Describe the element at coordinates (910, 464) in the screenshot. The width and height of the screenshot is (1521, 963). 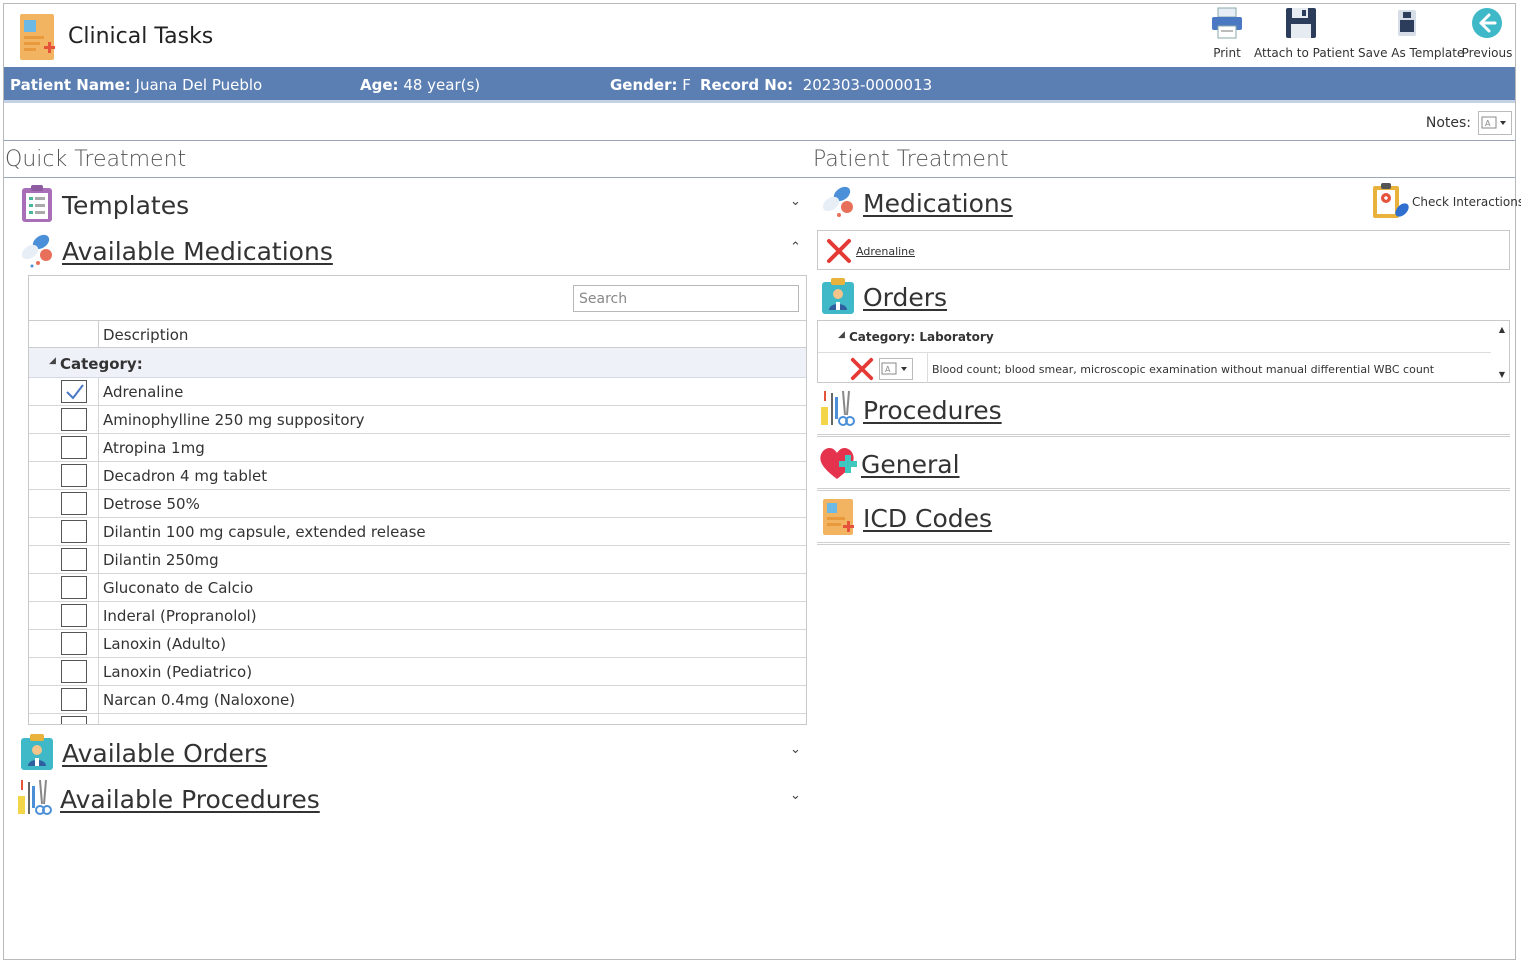
I see `patient-general-title: General` at that location.